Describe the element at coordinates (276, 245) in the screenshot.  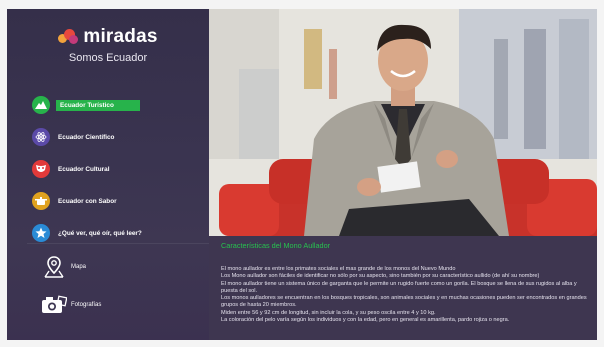
I see `article-title: Características del Mono Aullador` at that location.